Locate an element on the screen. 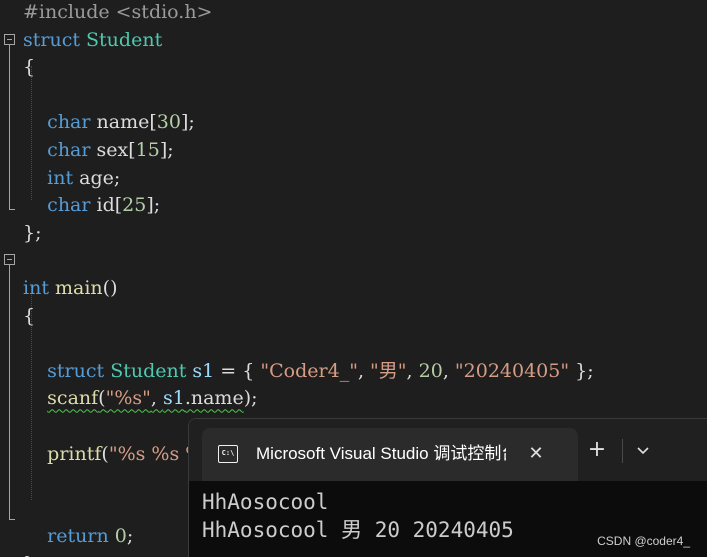 The image size is (707, 557). code-token: () is located at coordinates (110, 288).